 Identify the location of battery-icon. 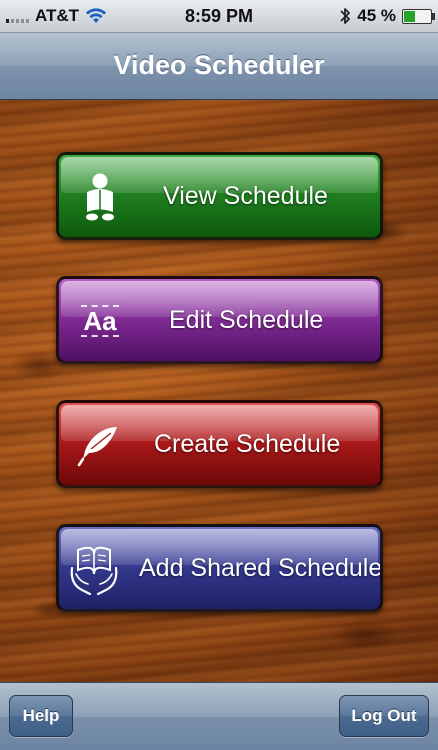
(418, 16).